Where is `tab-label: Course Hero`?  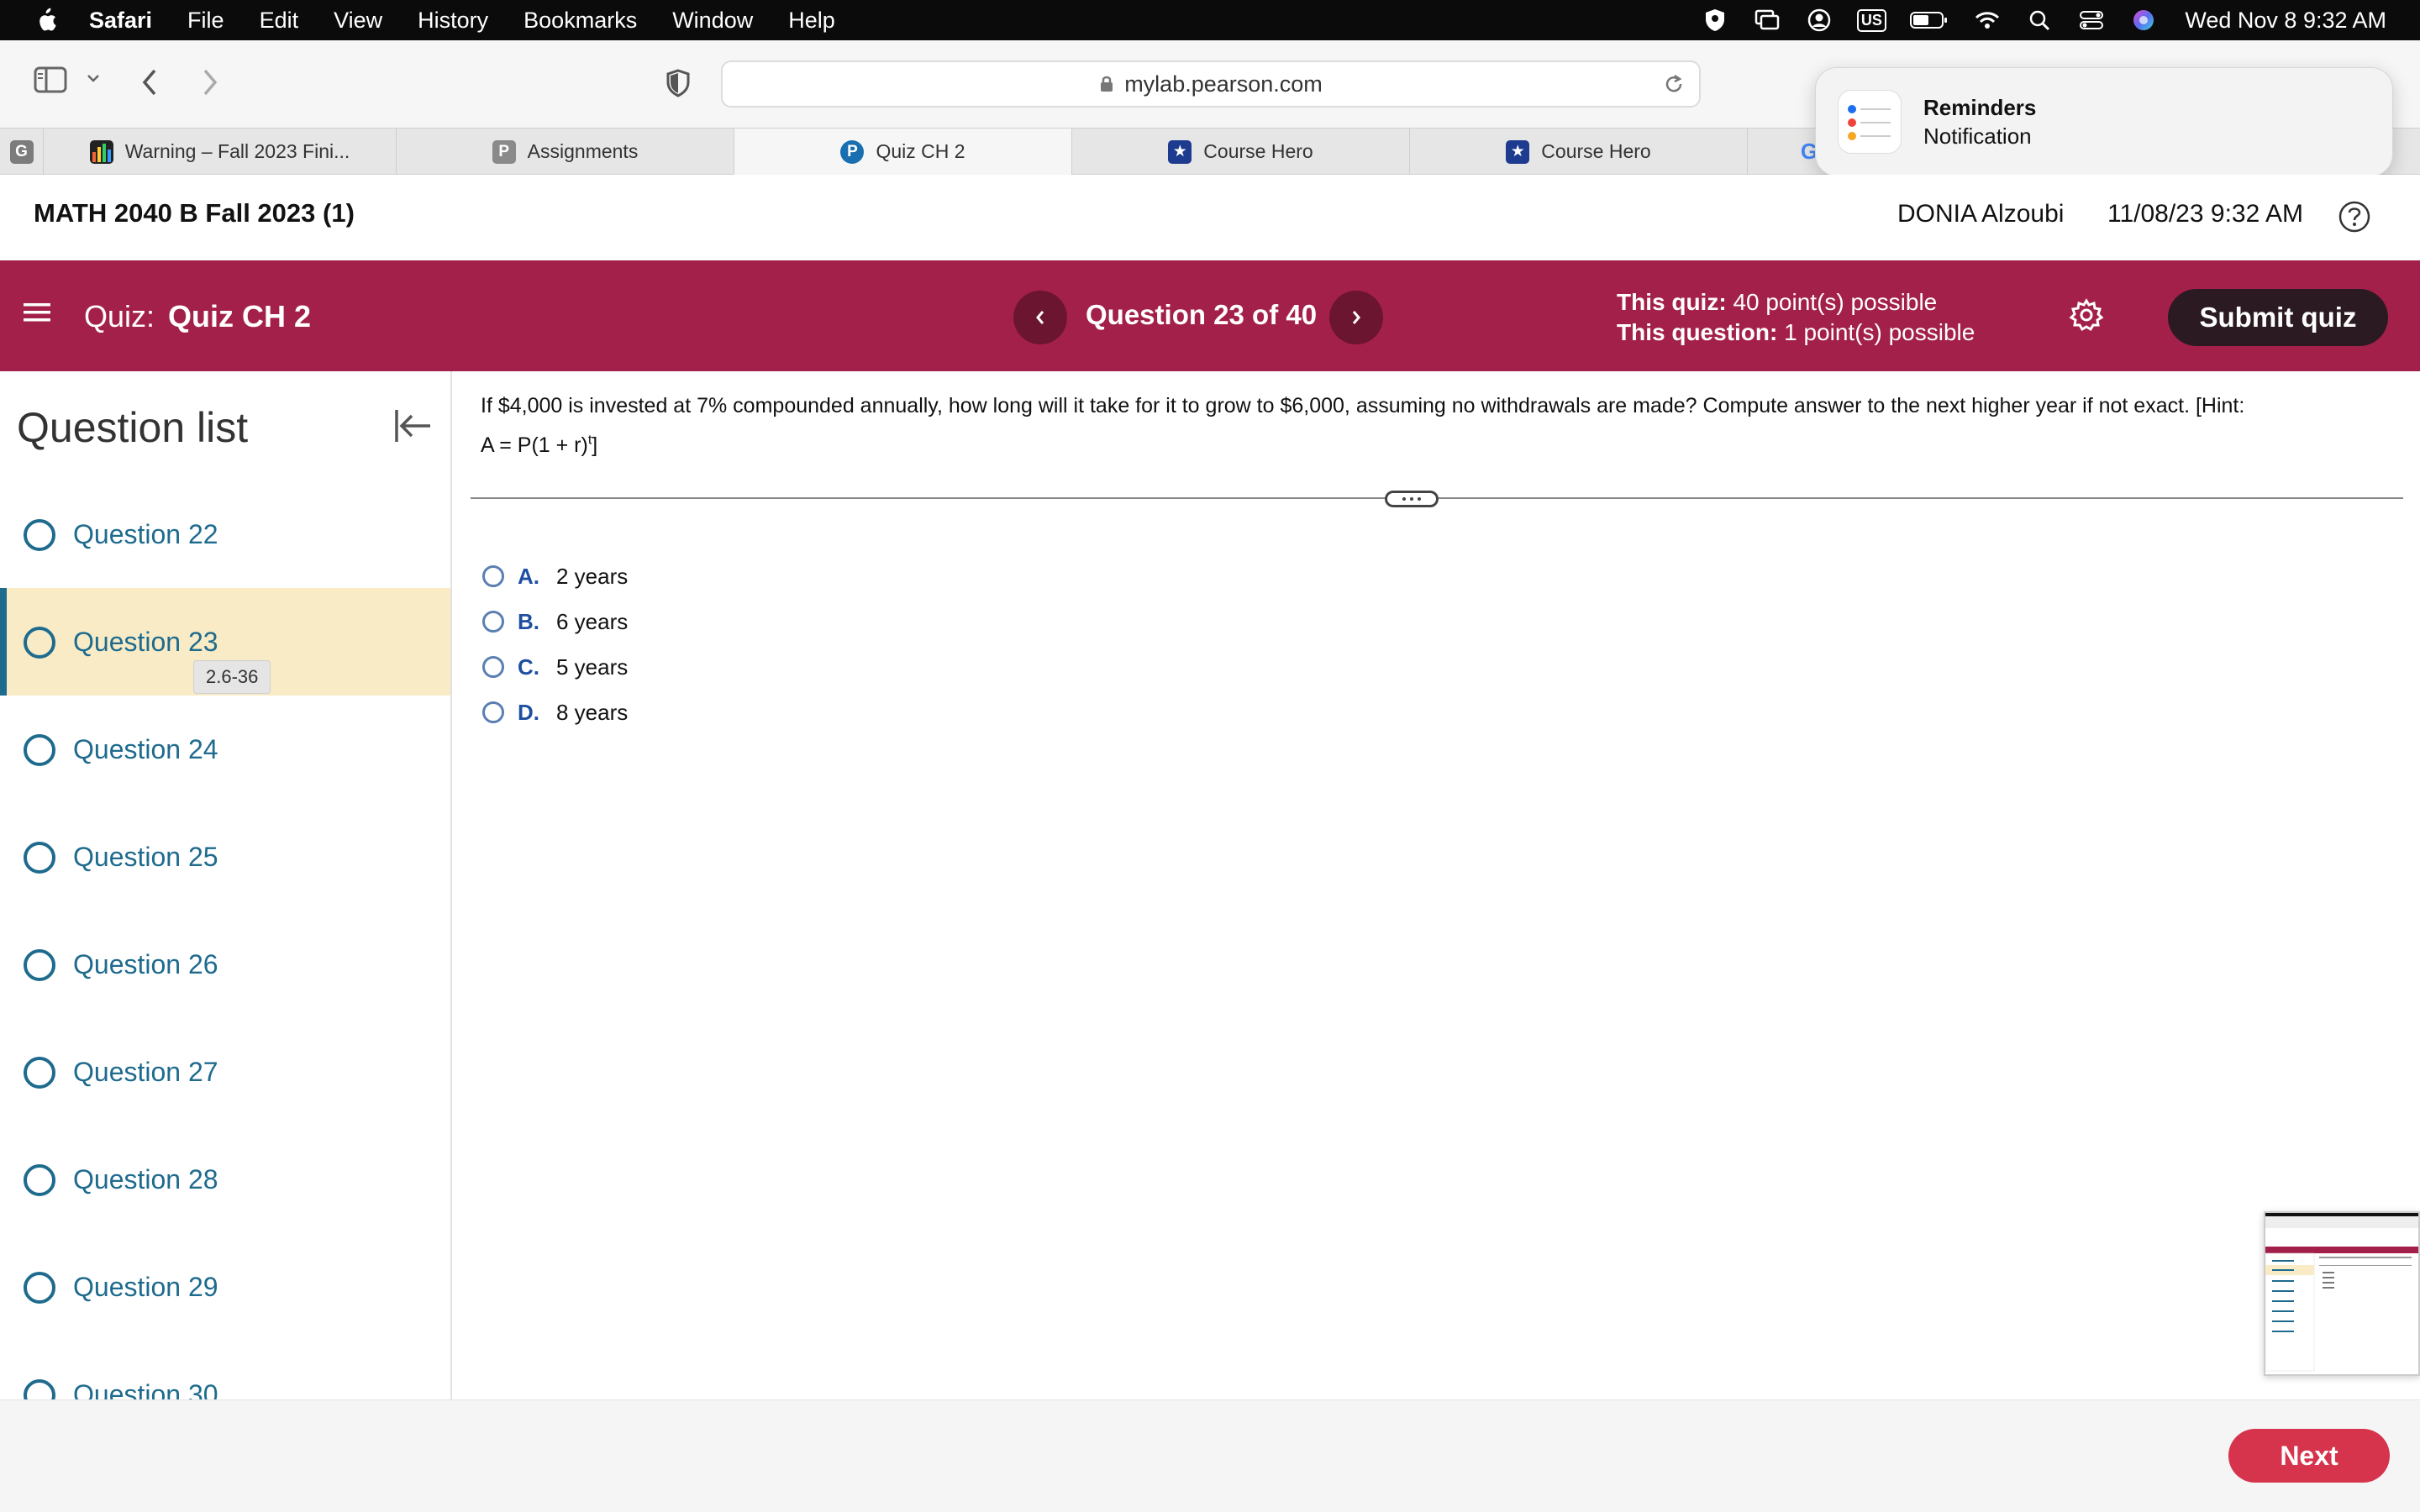 tab-label: Course Hero is located at coordinates (1596, 151).